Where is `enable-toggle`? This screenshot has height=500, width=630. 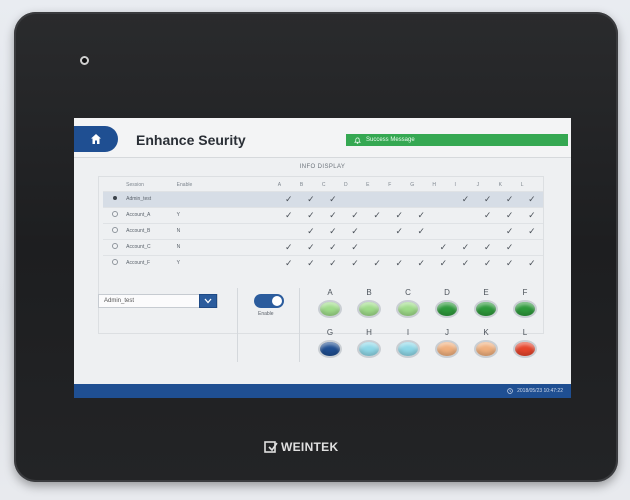
enable-toggle is located at coordinates (269, 301).